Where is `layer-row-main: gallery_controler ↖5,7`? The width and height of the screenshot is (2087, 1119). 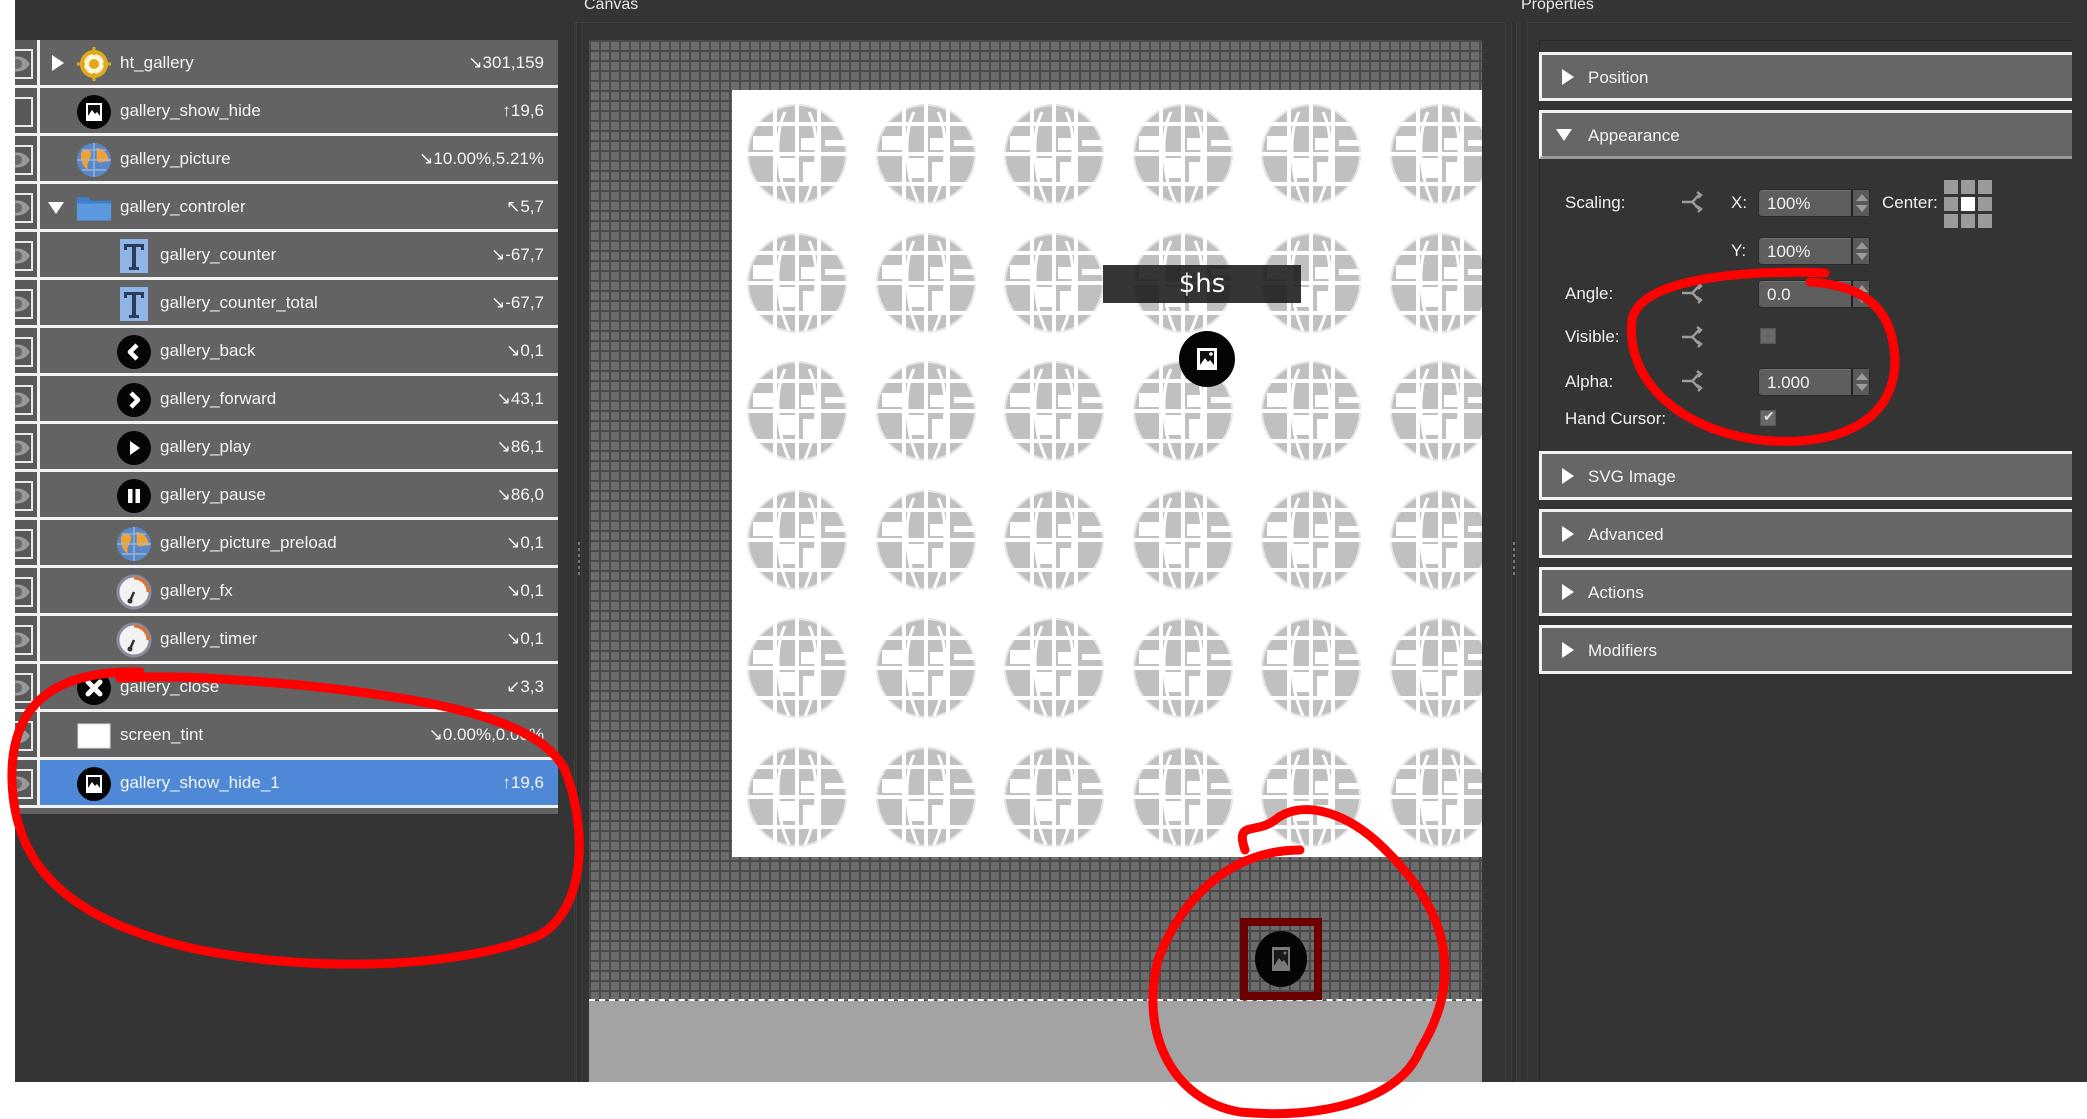 layer-row-main: gallery_controler ↖5,7 is located at coordinates (299, 206).